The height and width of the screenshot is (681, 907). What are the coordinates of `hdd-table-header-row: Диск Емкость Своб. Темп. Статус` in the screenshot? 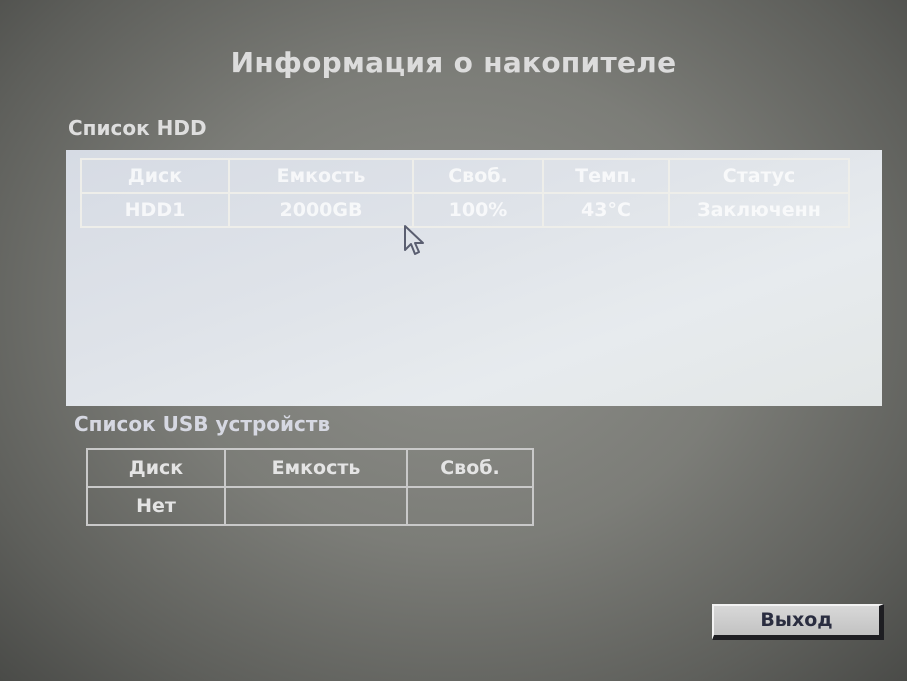 It's located at (465, 176).